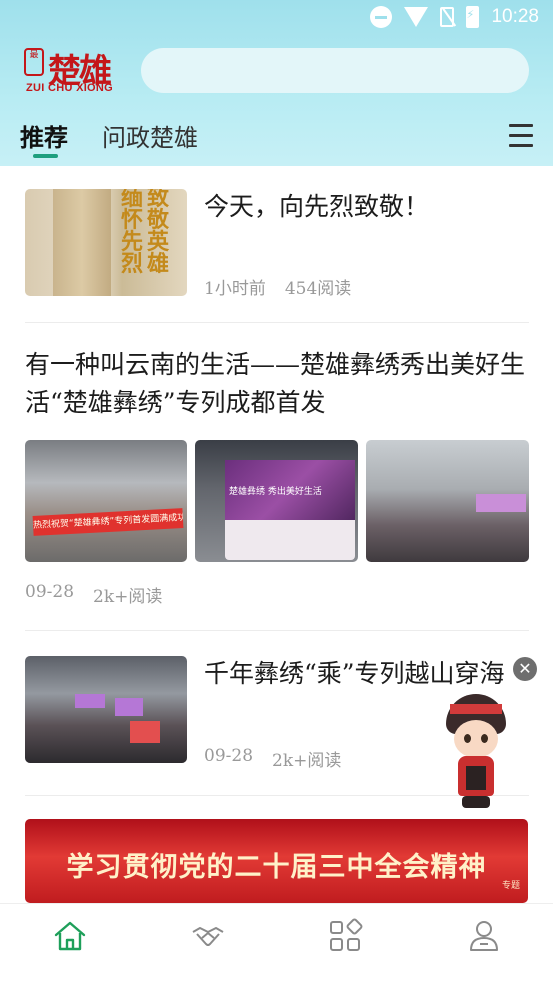  Describe the element at coordinates (521, 136) in the screenshot. I see `menu-icon` at that location.